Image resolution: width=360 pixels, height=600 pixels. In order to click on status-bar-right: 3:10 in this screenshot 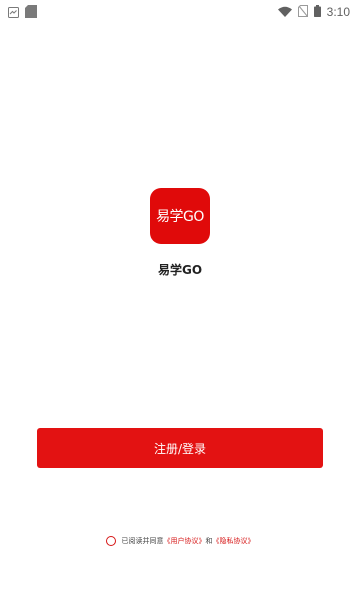, I will do `click(313, 11)`.